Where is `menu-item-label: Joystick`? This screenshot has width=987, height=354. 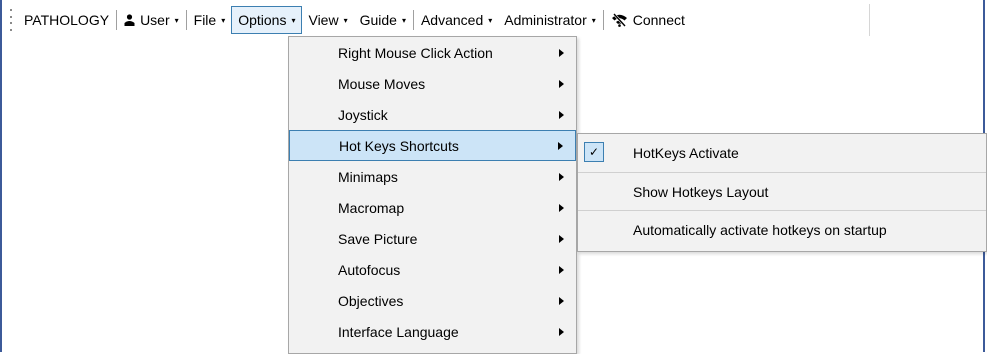
menu-item-label: Joystick is located at coordinates (363, 114).